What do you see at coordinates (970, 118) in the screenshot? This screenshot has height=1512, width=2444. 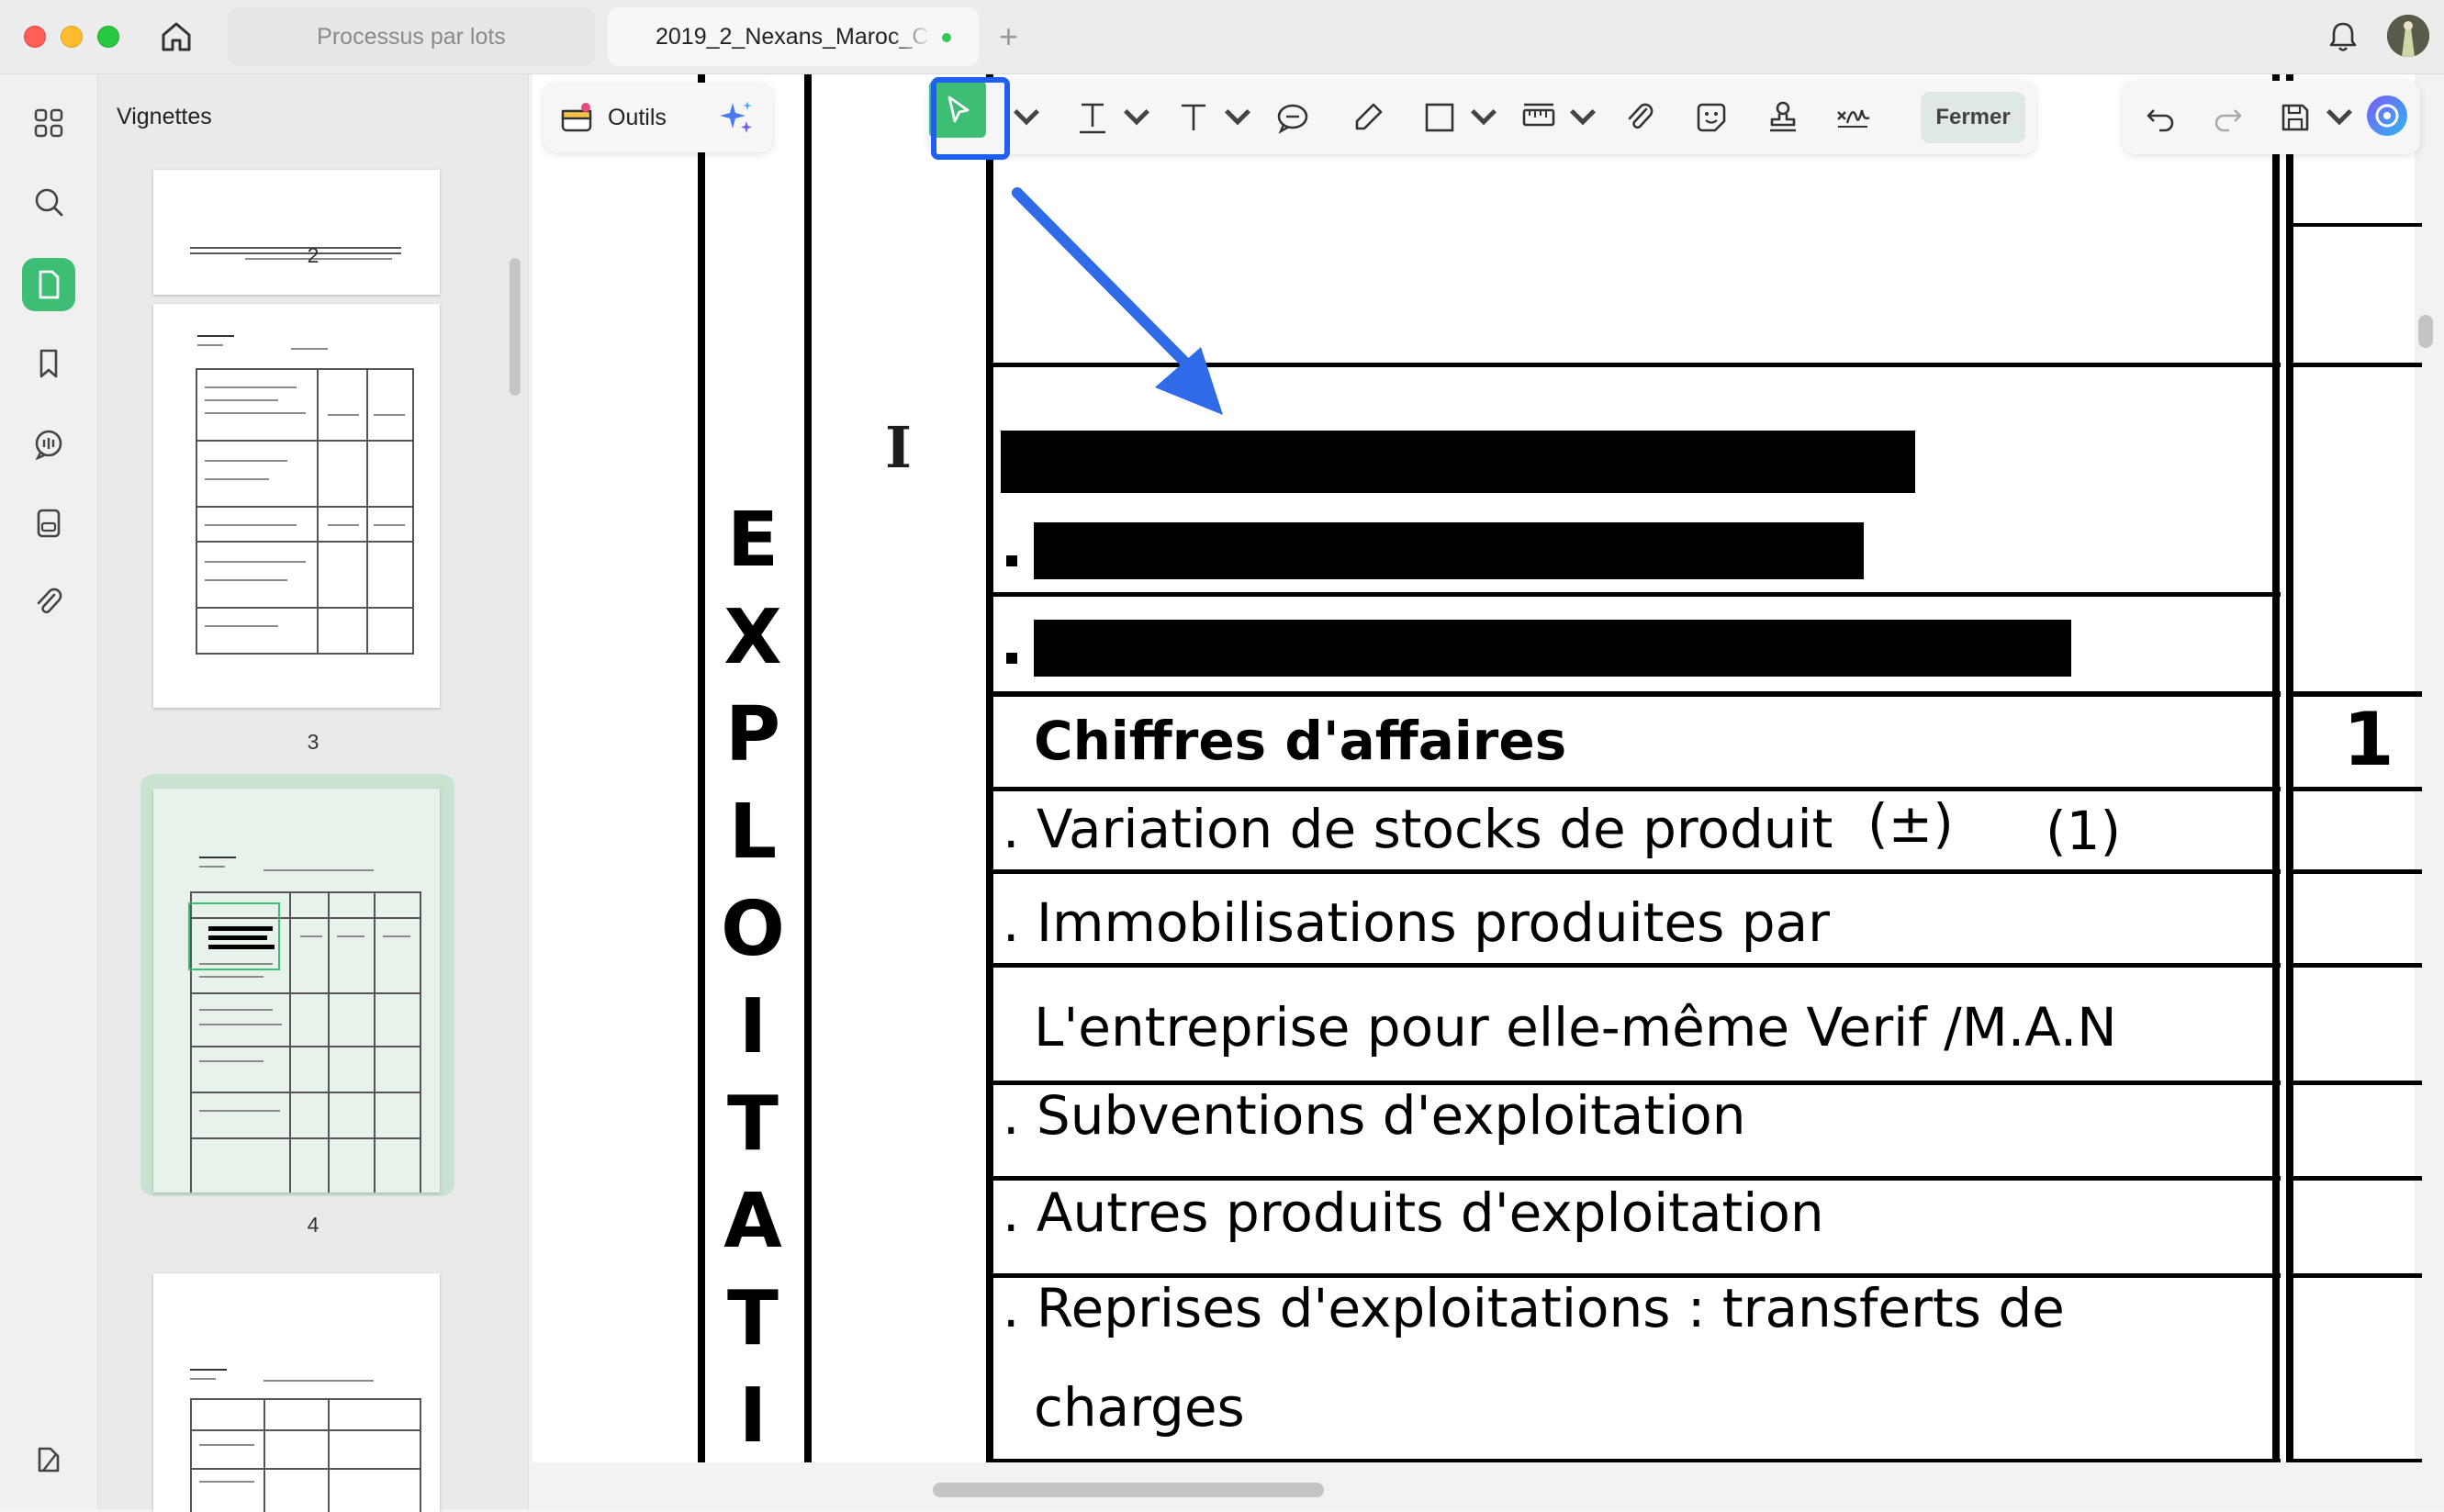 I see `select-tool-highlight` at bounding box center [970, 118].